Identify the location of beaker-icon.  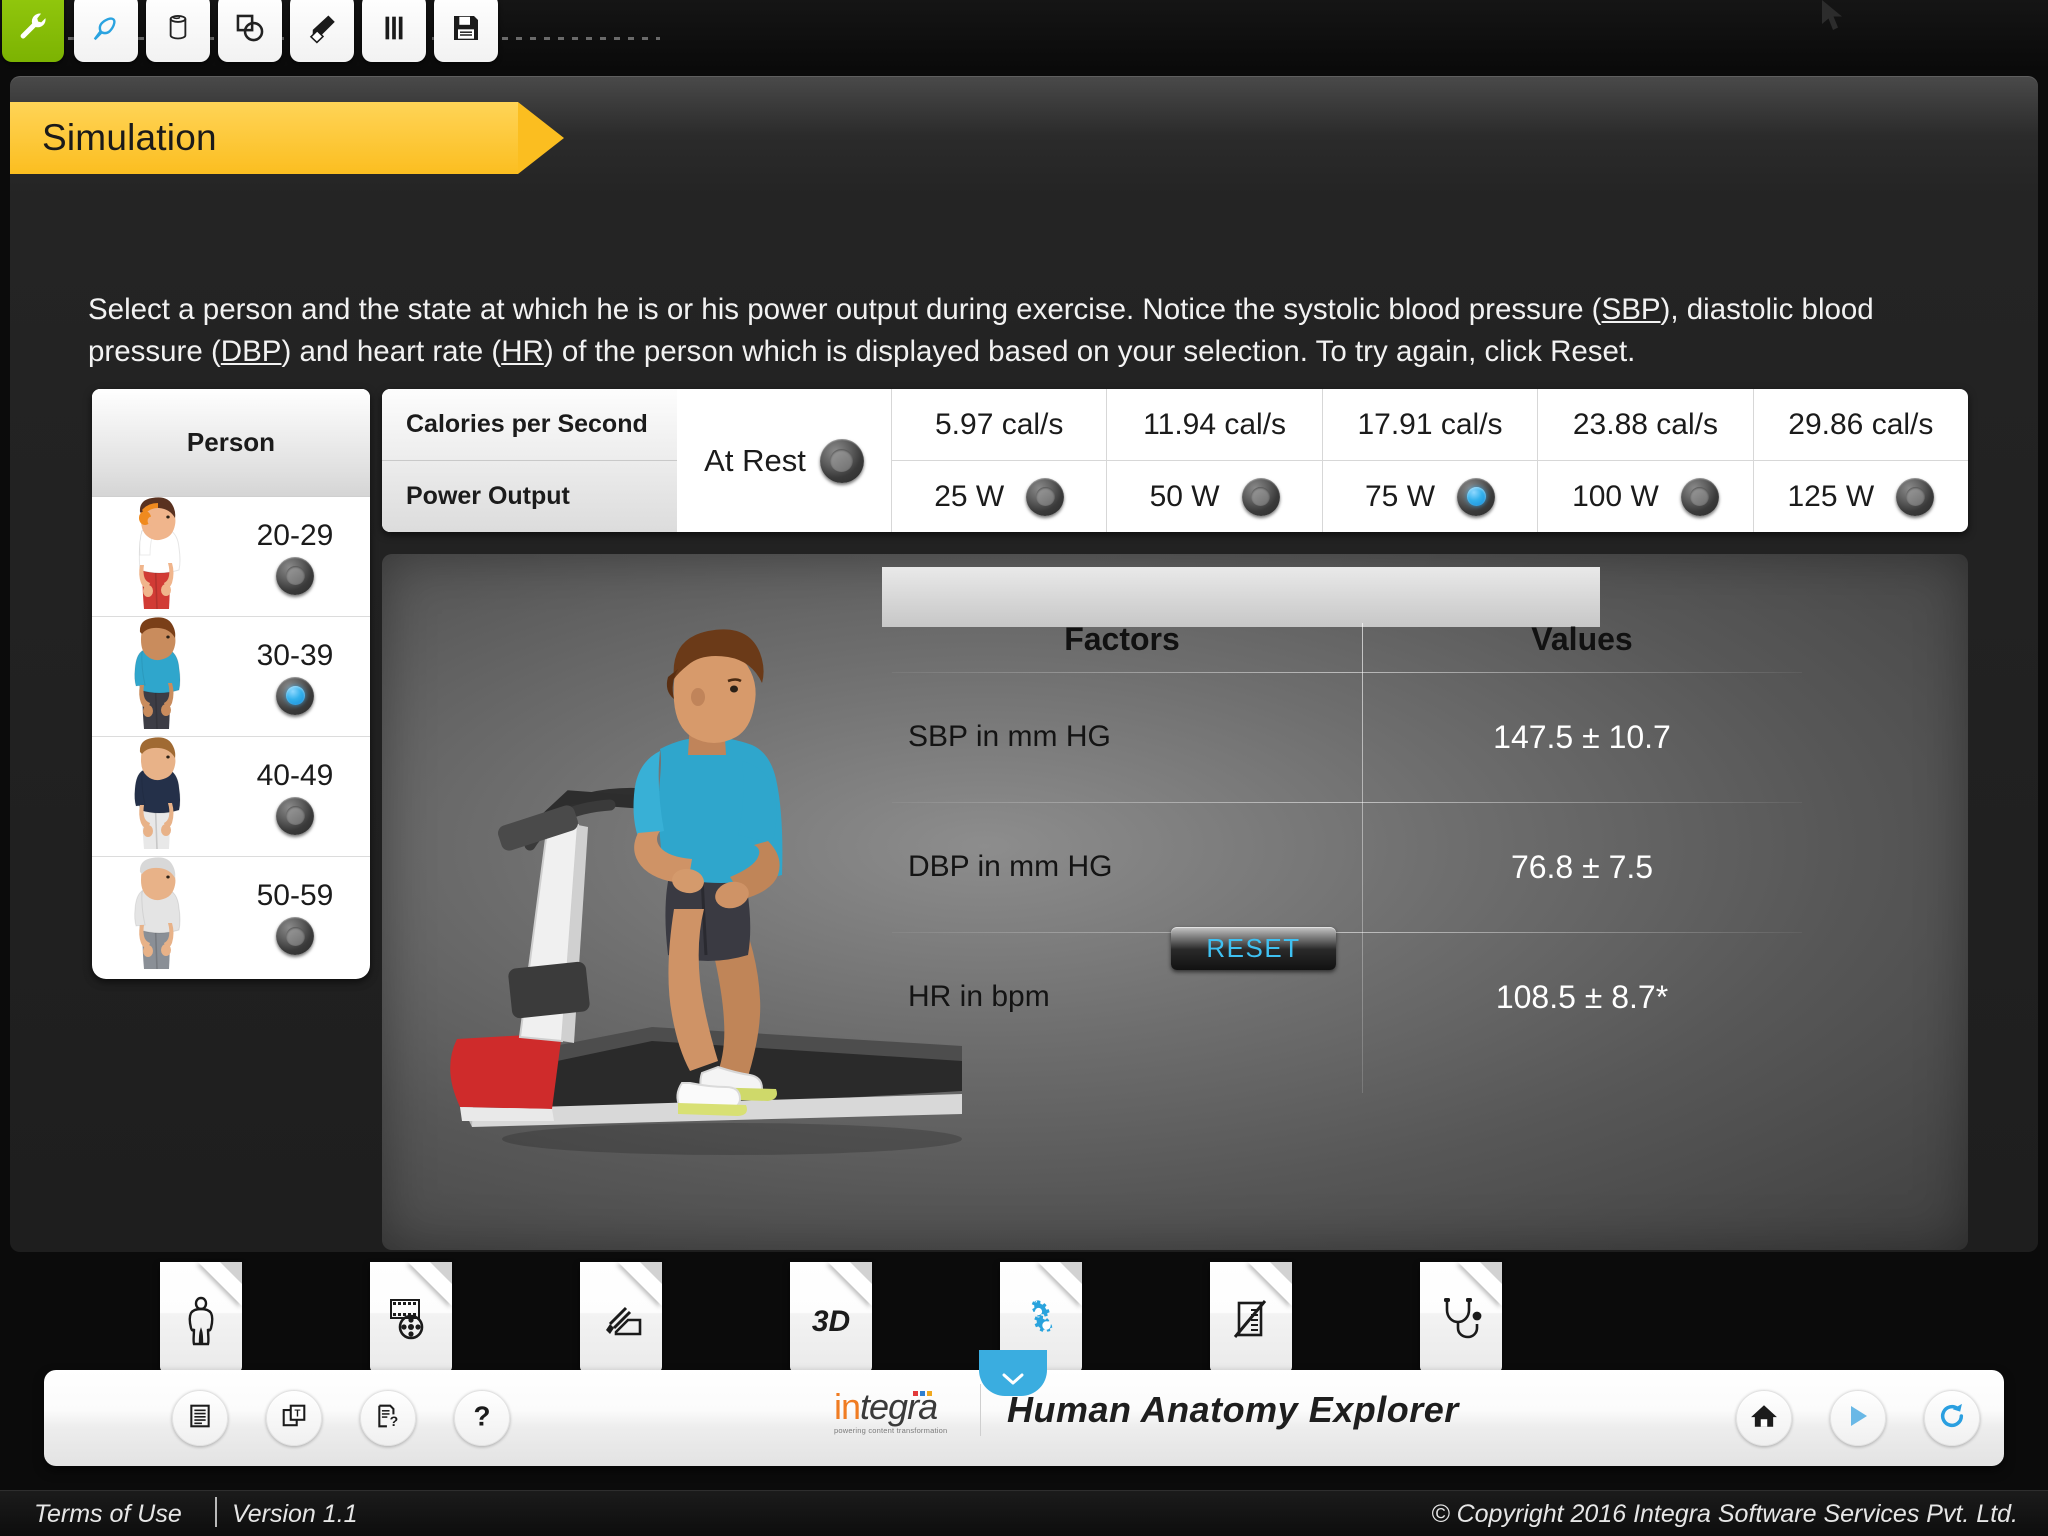
(178, 28).